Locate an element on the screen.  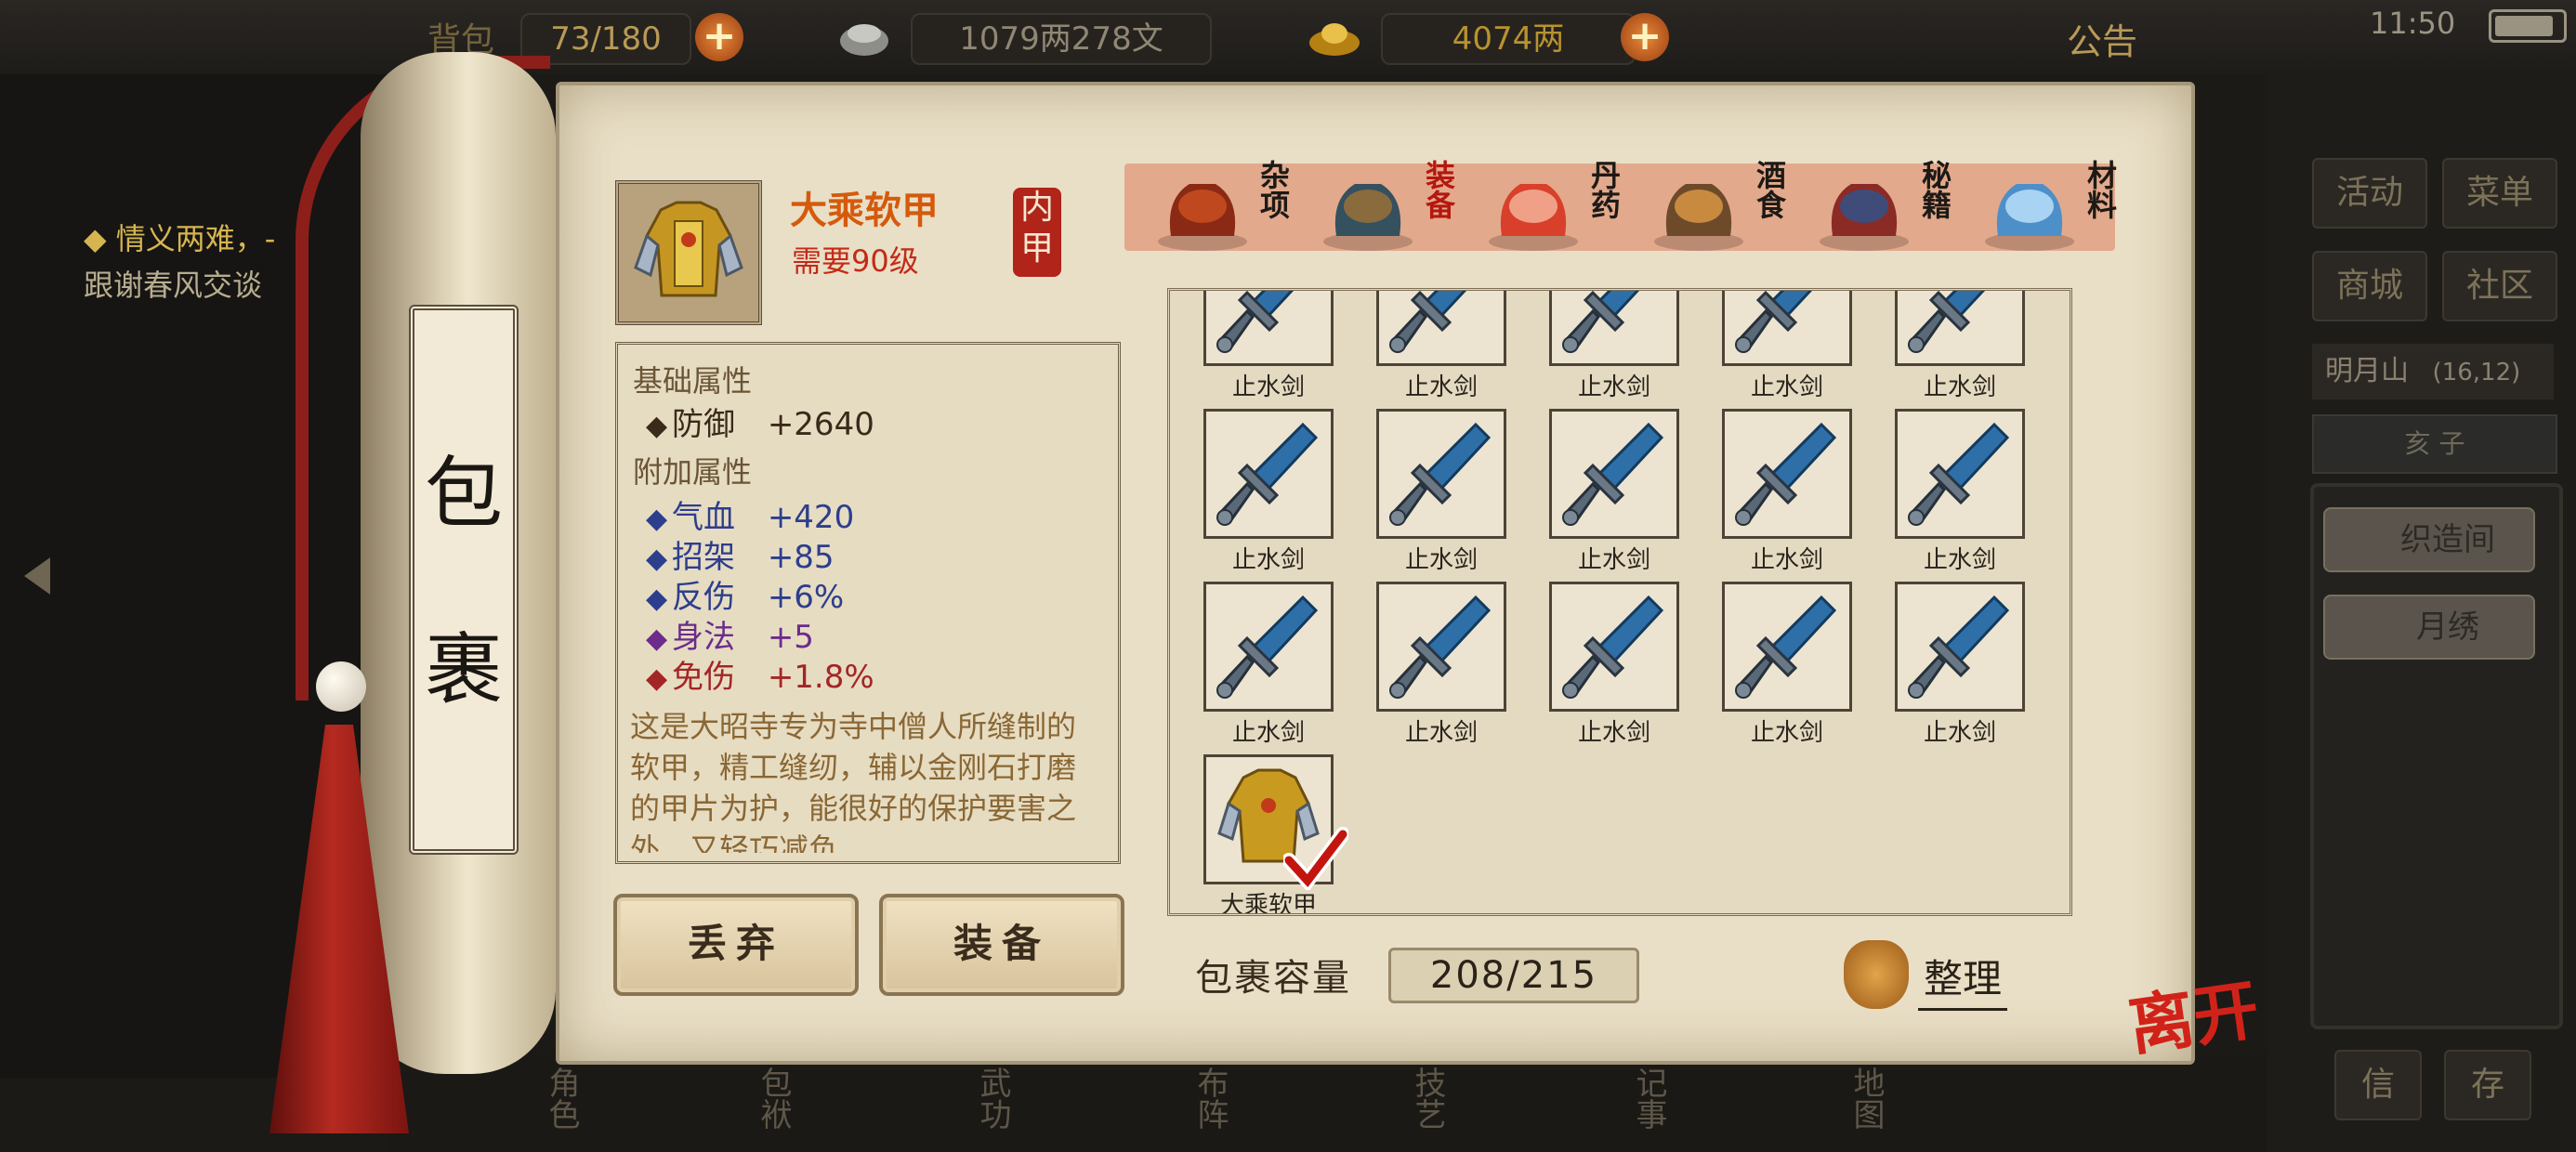
location-name: 明月山 is located at coordinates (2367, 371).